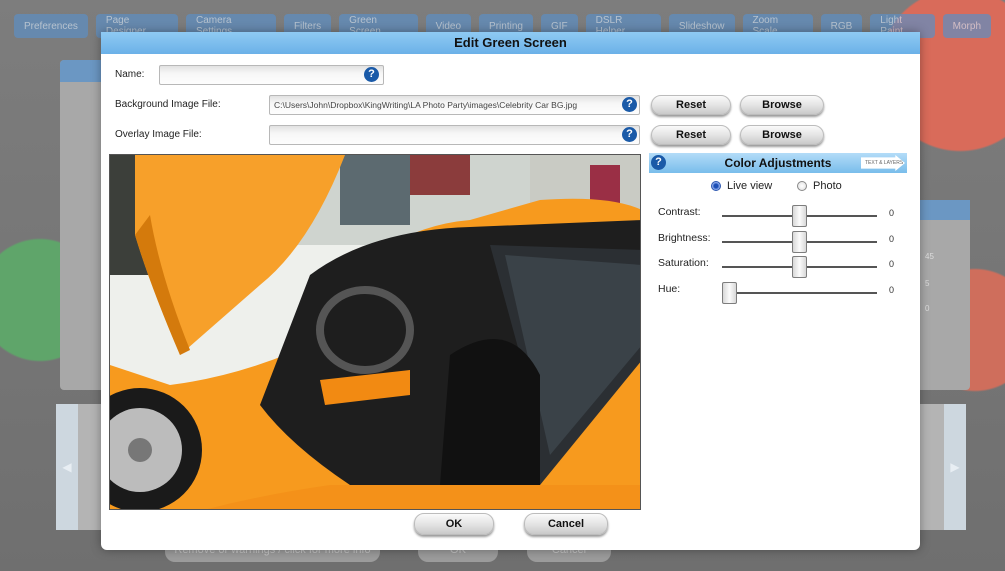 This screenshot has height=571, width=1005. I want to click on name-label: Name:, so click(130, 74).